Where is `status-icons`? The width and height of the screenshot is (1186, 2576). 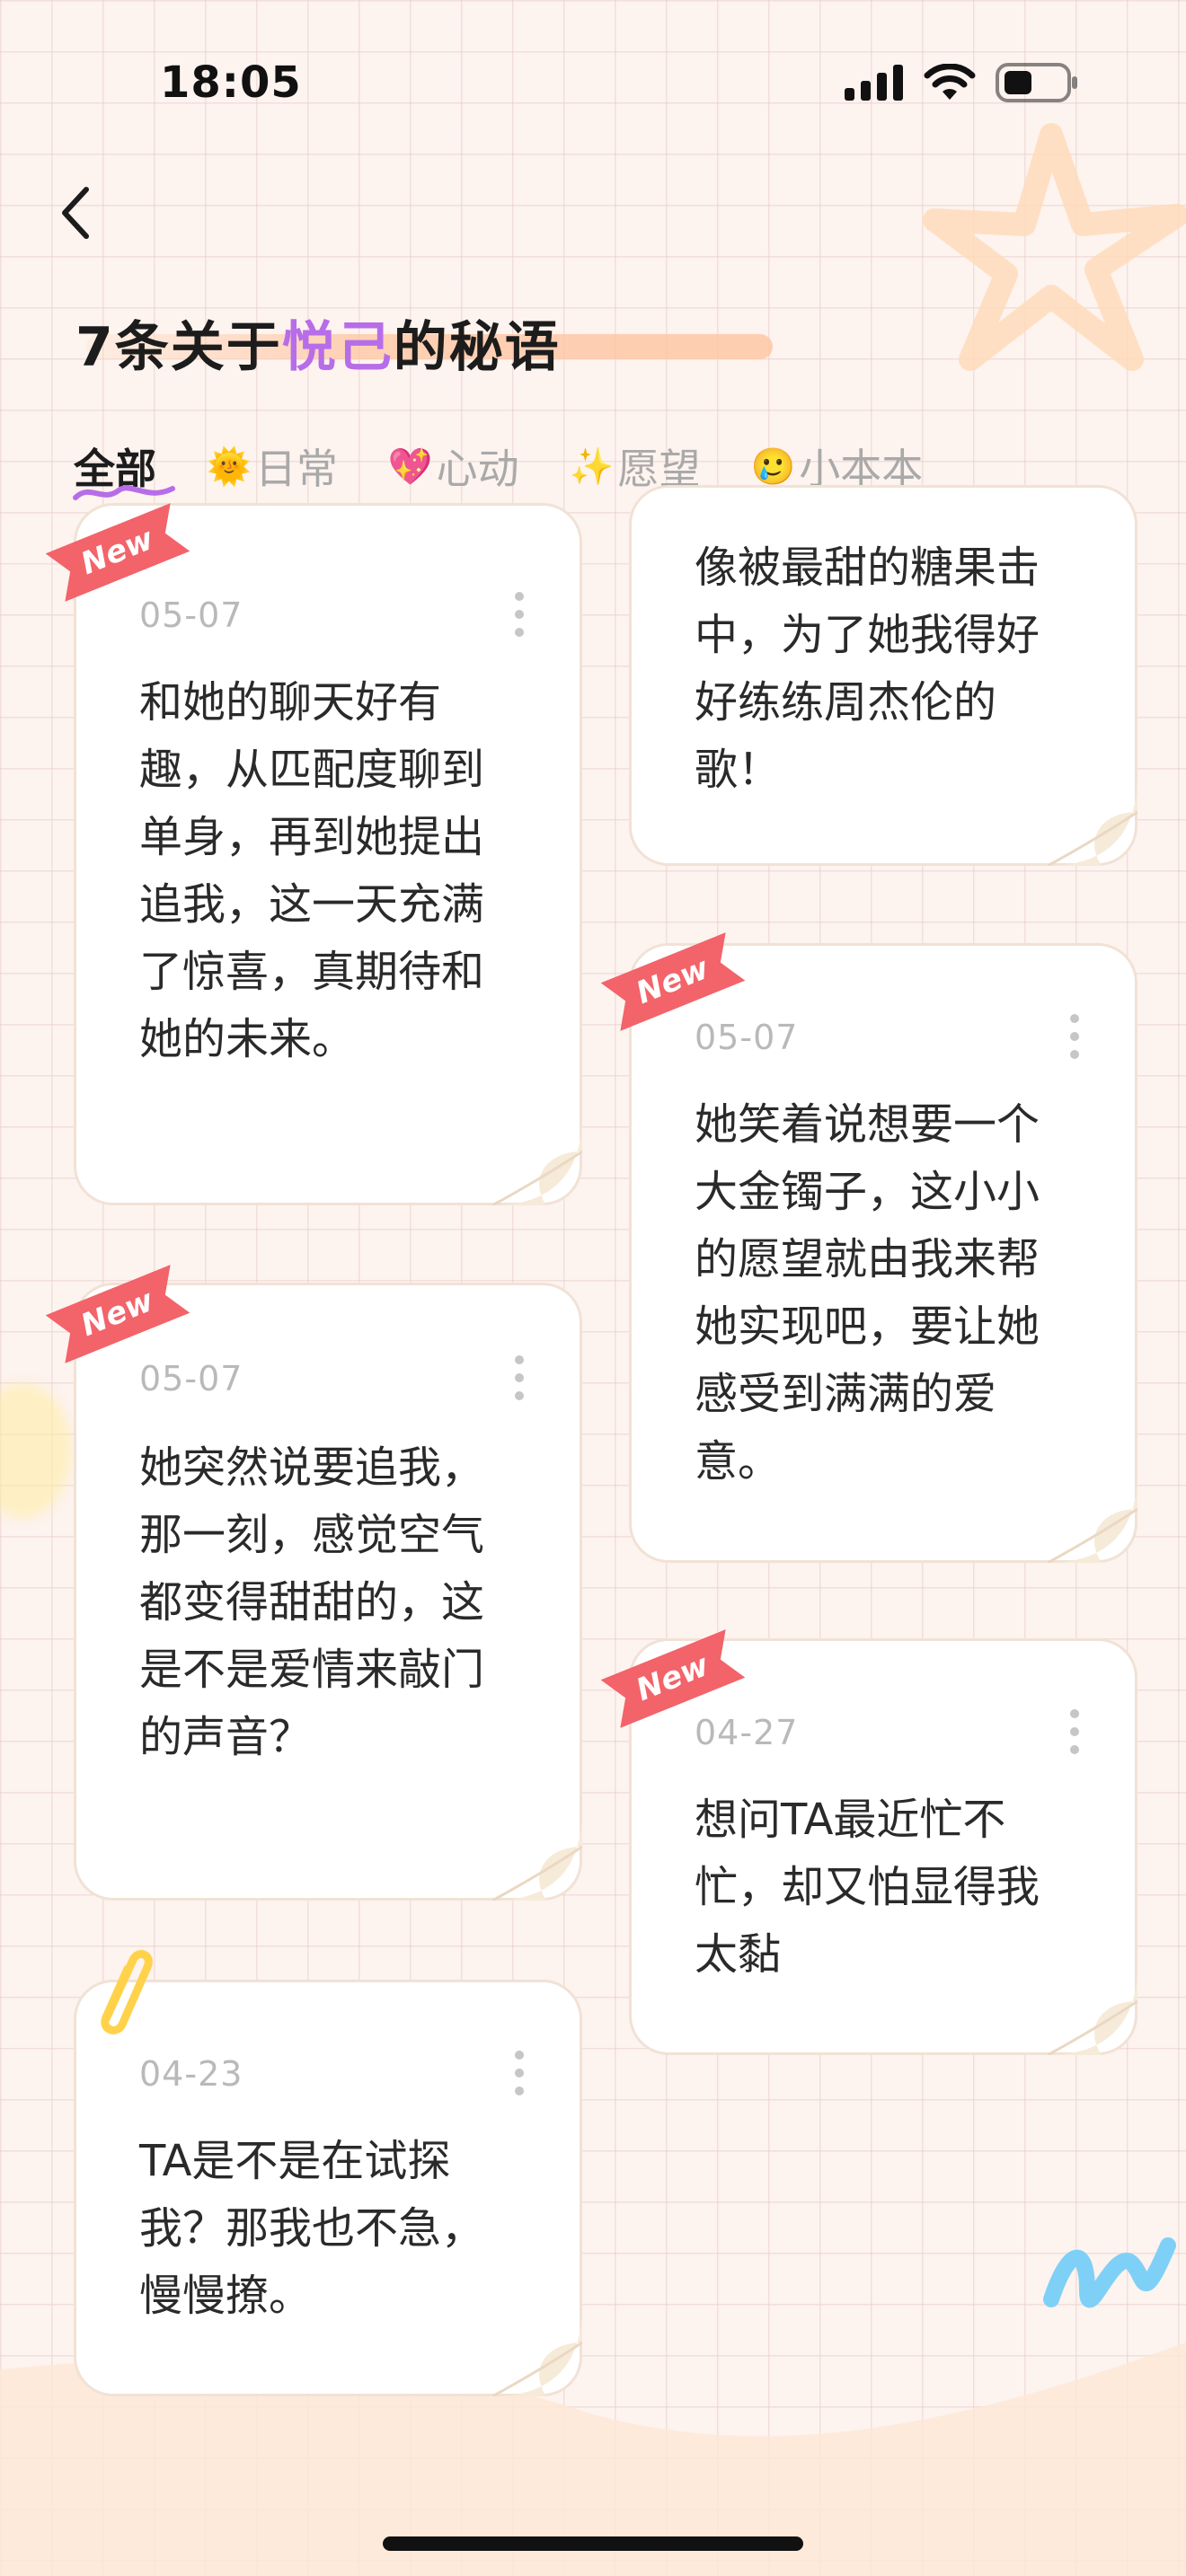 status-icons is located at coordinates (961, 82).